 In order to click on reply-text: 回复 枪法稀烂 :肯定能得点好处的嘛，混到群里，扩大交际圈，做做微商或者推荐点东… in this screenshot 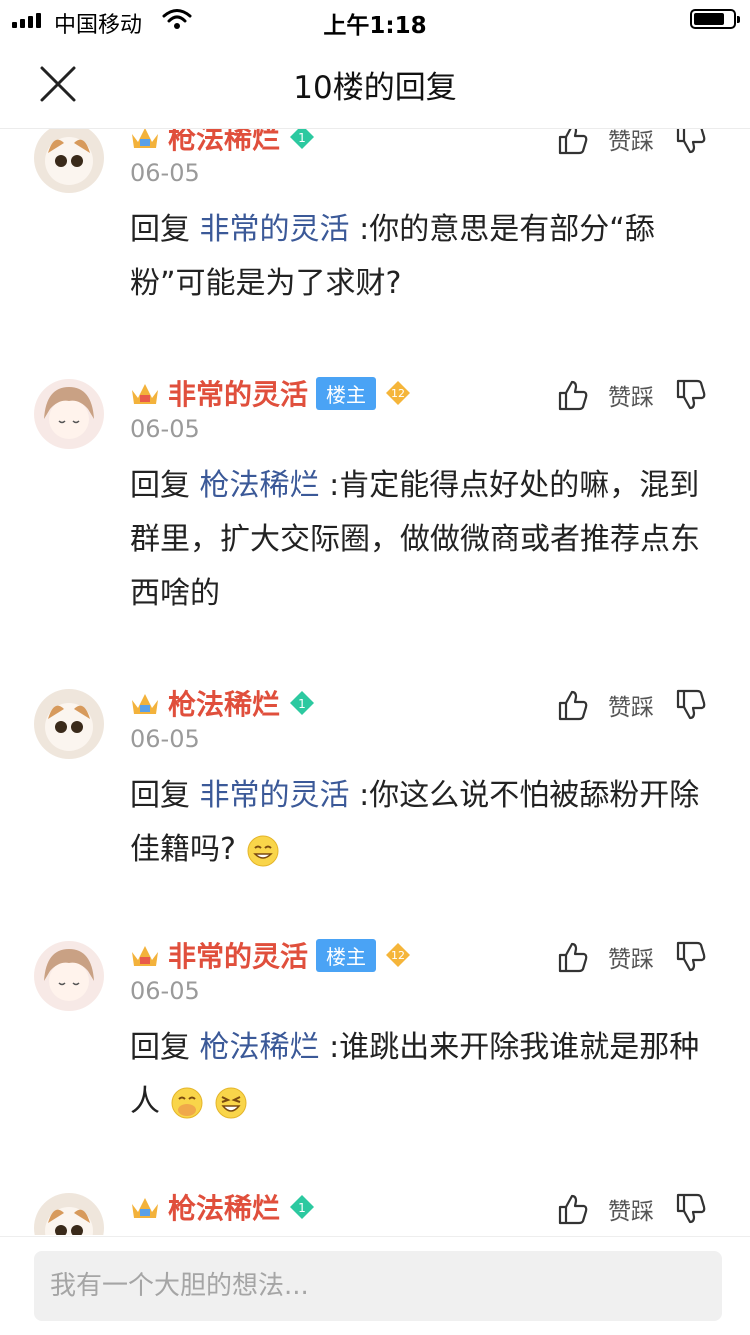, I will do `click(415, 539)`.